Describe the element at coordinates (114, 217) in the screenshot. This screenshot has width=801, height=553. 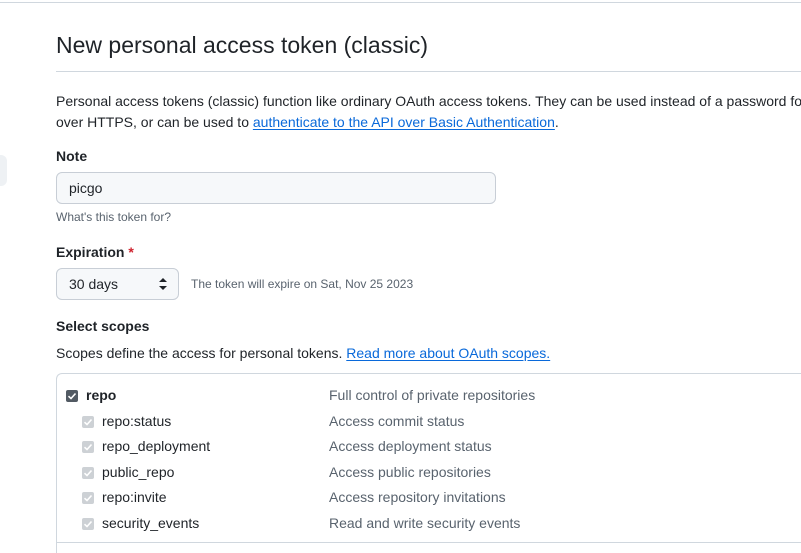
I see `note-hint: What's this token for?` at that location.